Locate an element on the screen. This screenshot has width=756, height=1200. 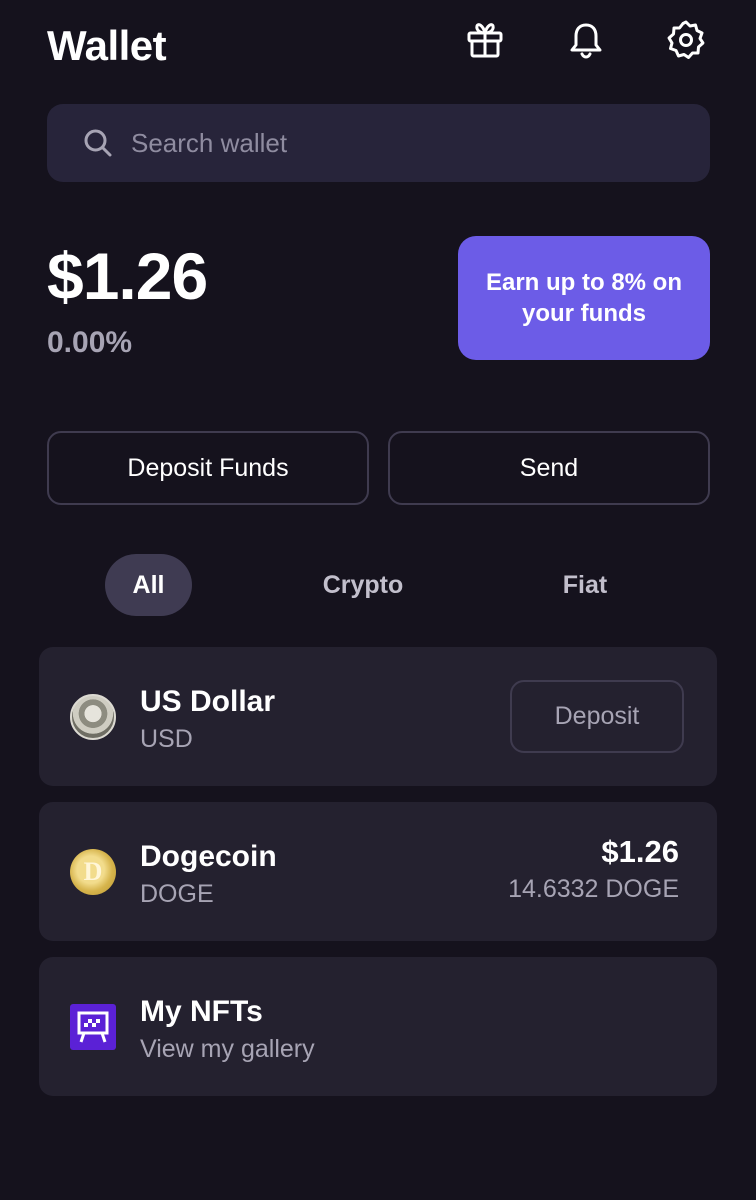
tab-fiat: Fiat is located at coordinates (585, 585).